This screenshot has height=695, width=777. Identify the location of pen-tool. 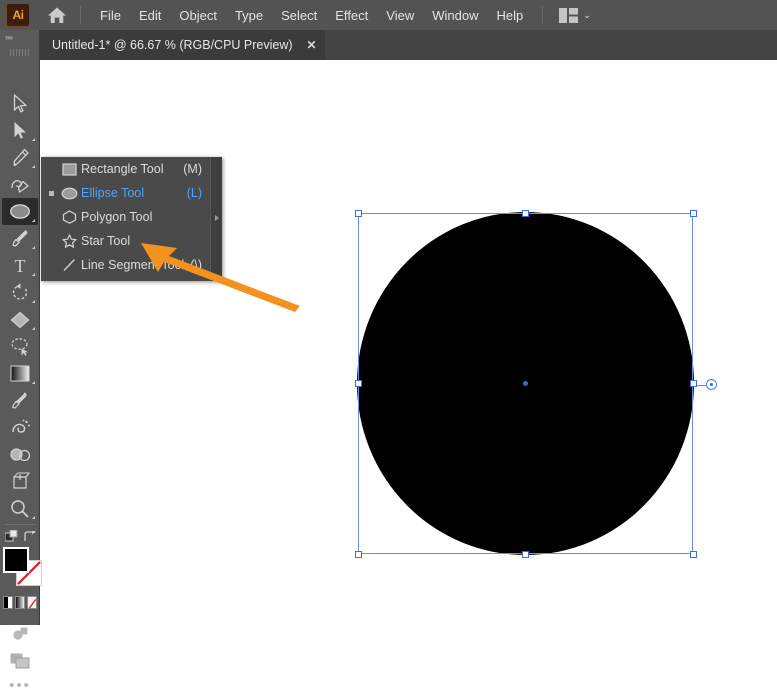
(20, 157).